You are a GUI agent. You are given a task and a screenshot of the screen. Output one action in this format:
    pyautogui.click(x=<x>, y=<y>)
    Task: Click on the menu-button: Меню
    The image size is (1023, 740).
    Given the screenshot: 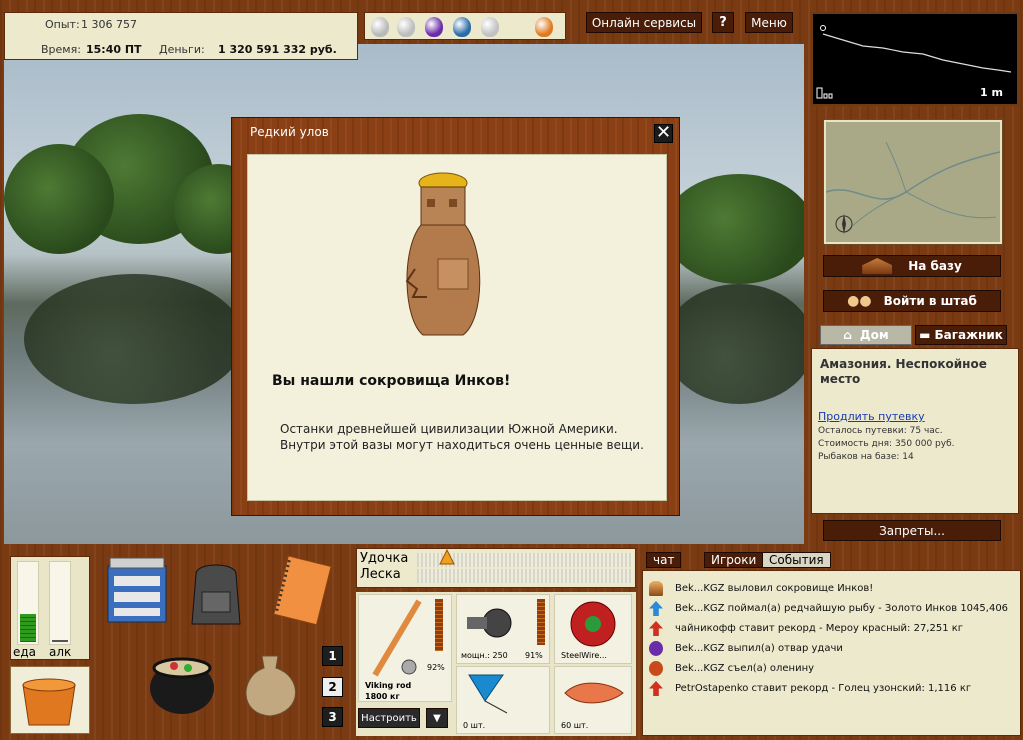 What is the action you would take?
    pyautogui.click(x=769, y=22)
    